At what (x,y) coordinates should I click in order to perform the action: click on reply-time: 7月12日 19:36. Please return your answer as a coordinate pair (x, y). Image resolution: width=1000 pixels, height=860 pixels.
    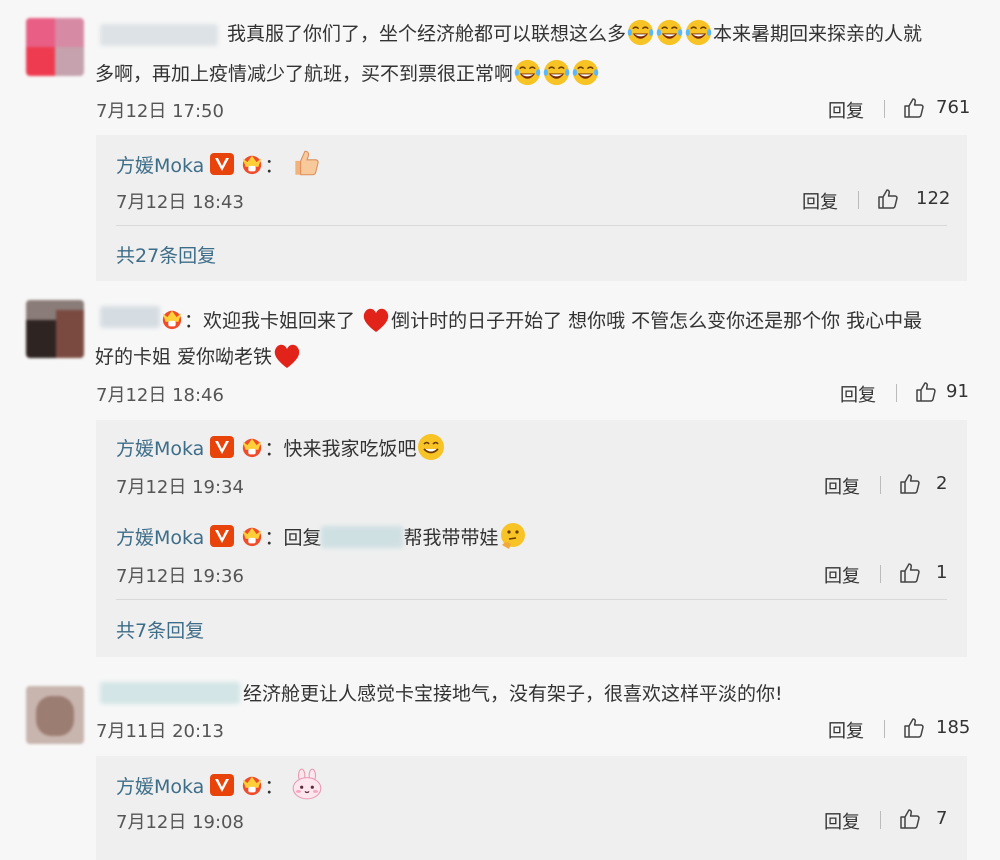
    Looking at the image, I should click on (180, 576).